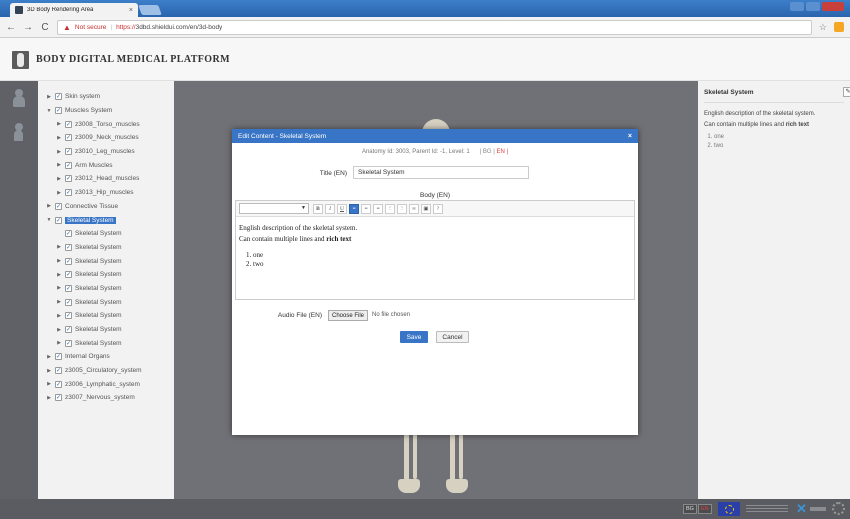 The height and width of the screenshot is (519, 850). Describe the element at coordinates (390, 208) in the screenshot. I see `ordered-list-button: ⋮` at that location.